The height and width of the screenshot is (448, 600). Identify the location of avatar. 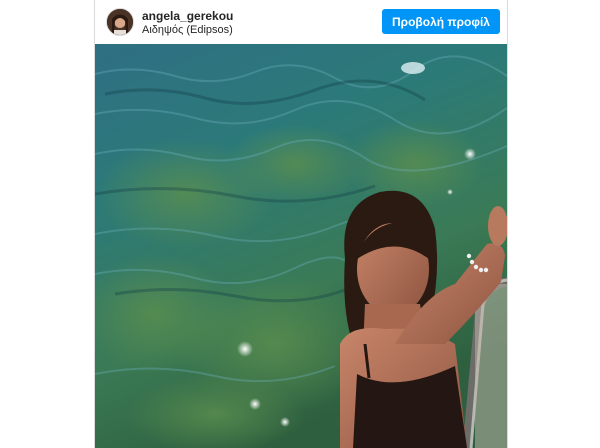
(120, 22).